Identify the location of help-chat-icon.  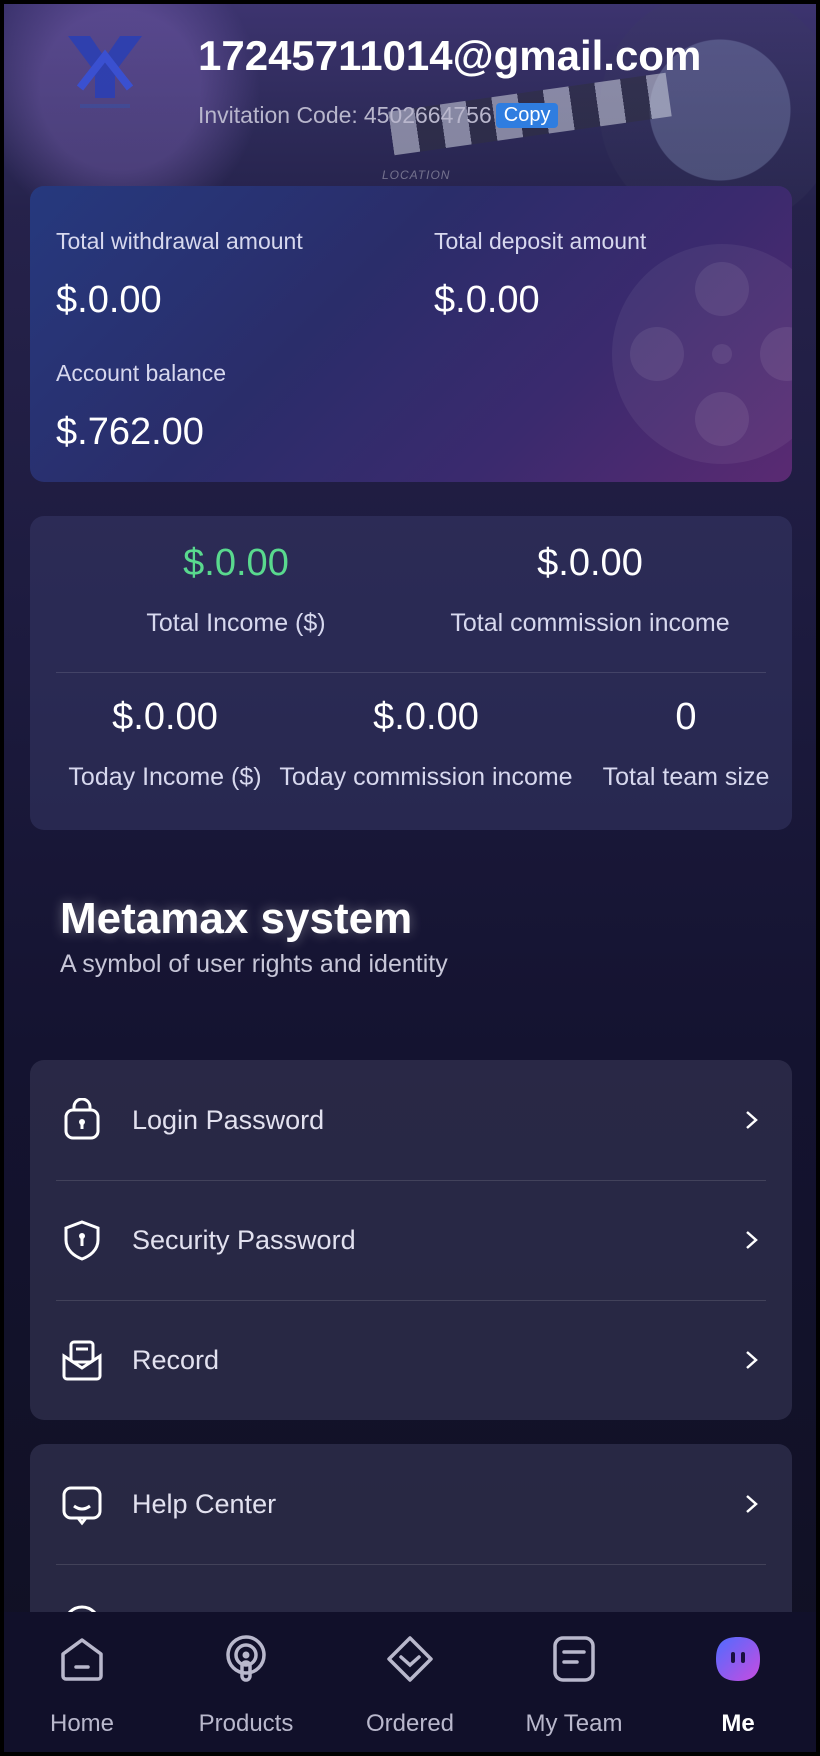
(82, 1506).